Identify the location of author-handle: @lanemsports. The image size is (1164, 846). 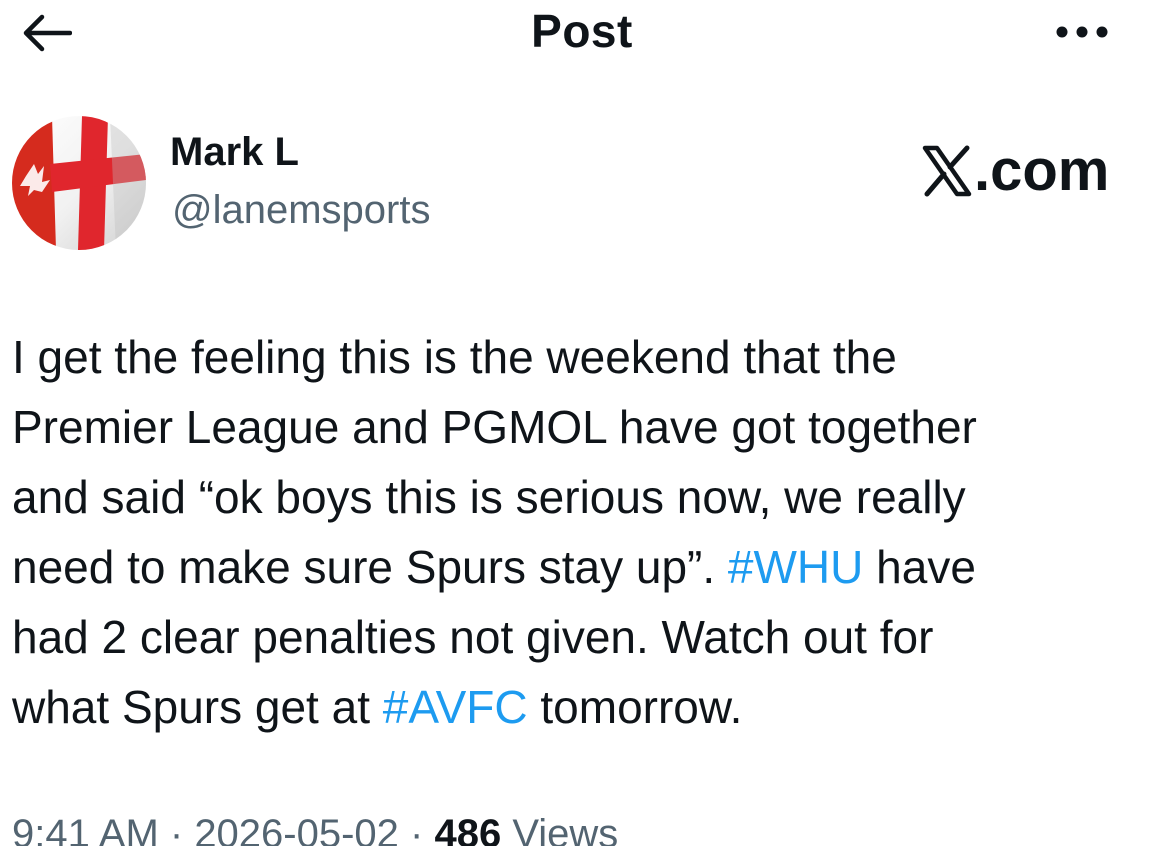
(301, 210).